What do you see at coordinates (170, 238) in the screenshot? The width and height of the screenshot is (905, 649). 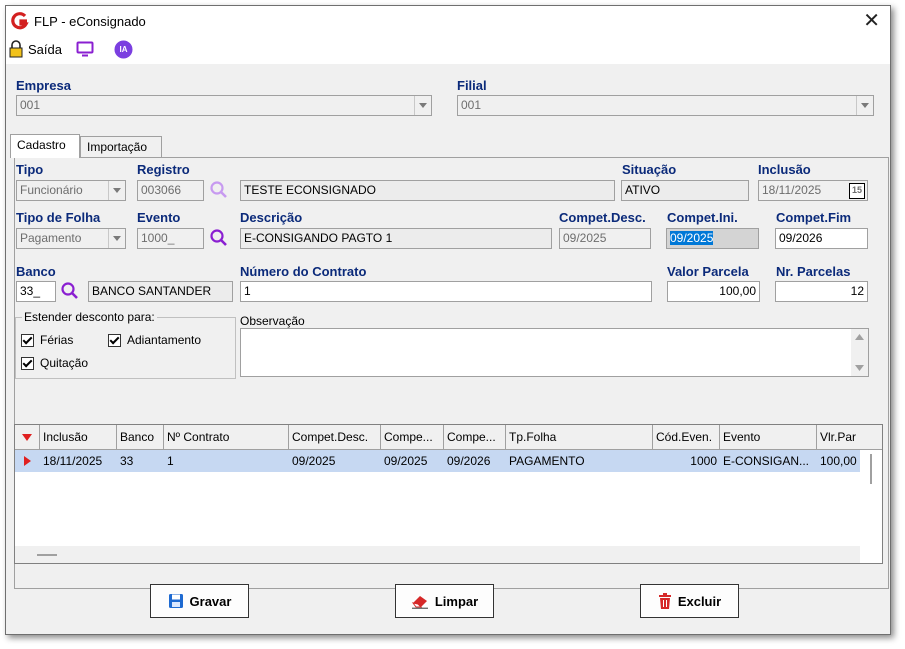 I see `evento-input: 1000_` at bounding box center [170, 238].